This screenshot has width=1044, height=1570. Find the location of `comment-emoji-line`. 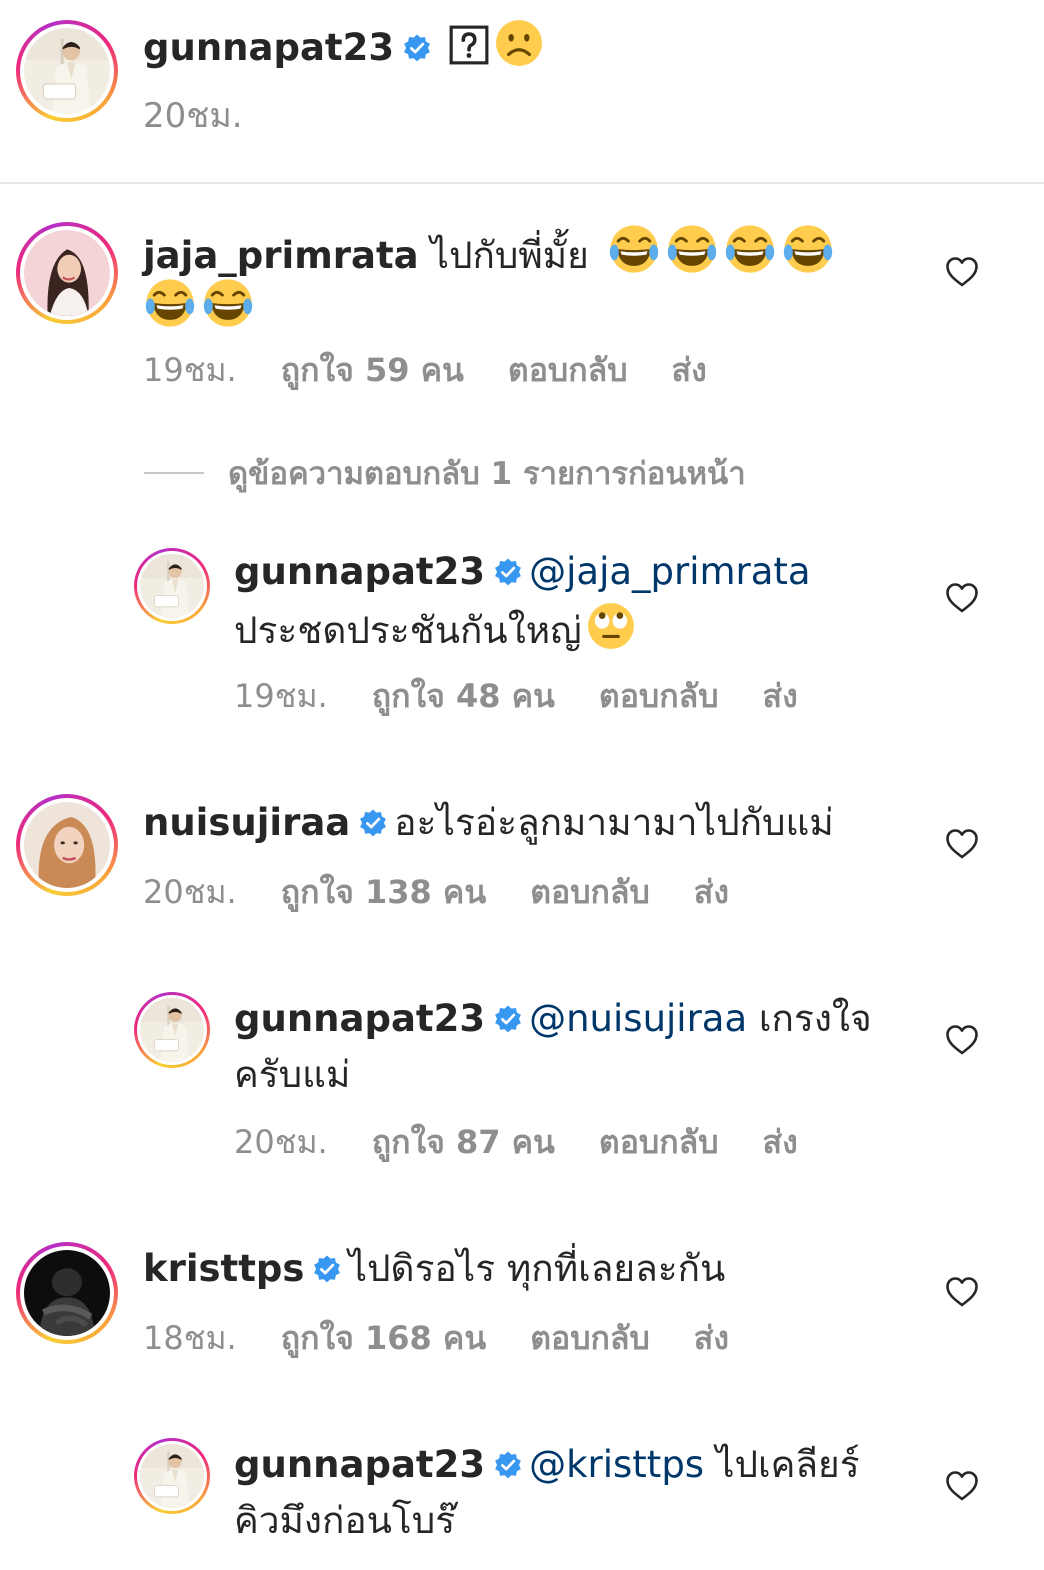

comment-emoji-line is located at coordinates (201, 306).